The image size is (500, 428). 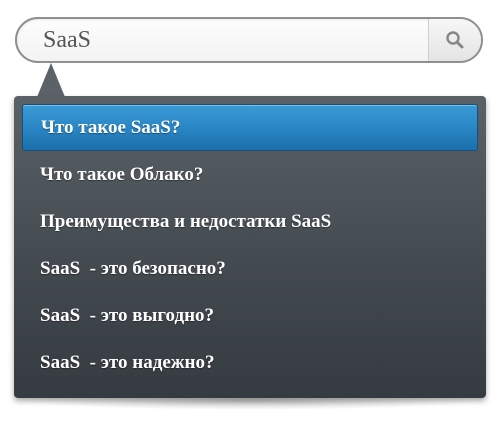 I want to click on suggestion-item: SaaS - это выгодно?, so click(x=250, y=315).